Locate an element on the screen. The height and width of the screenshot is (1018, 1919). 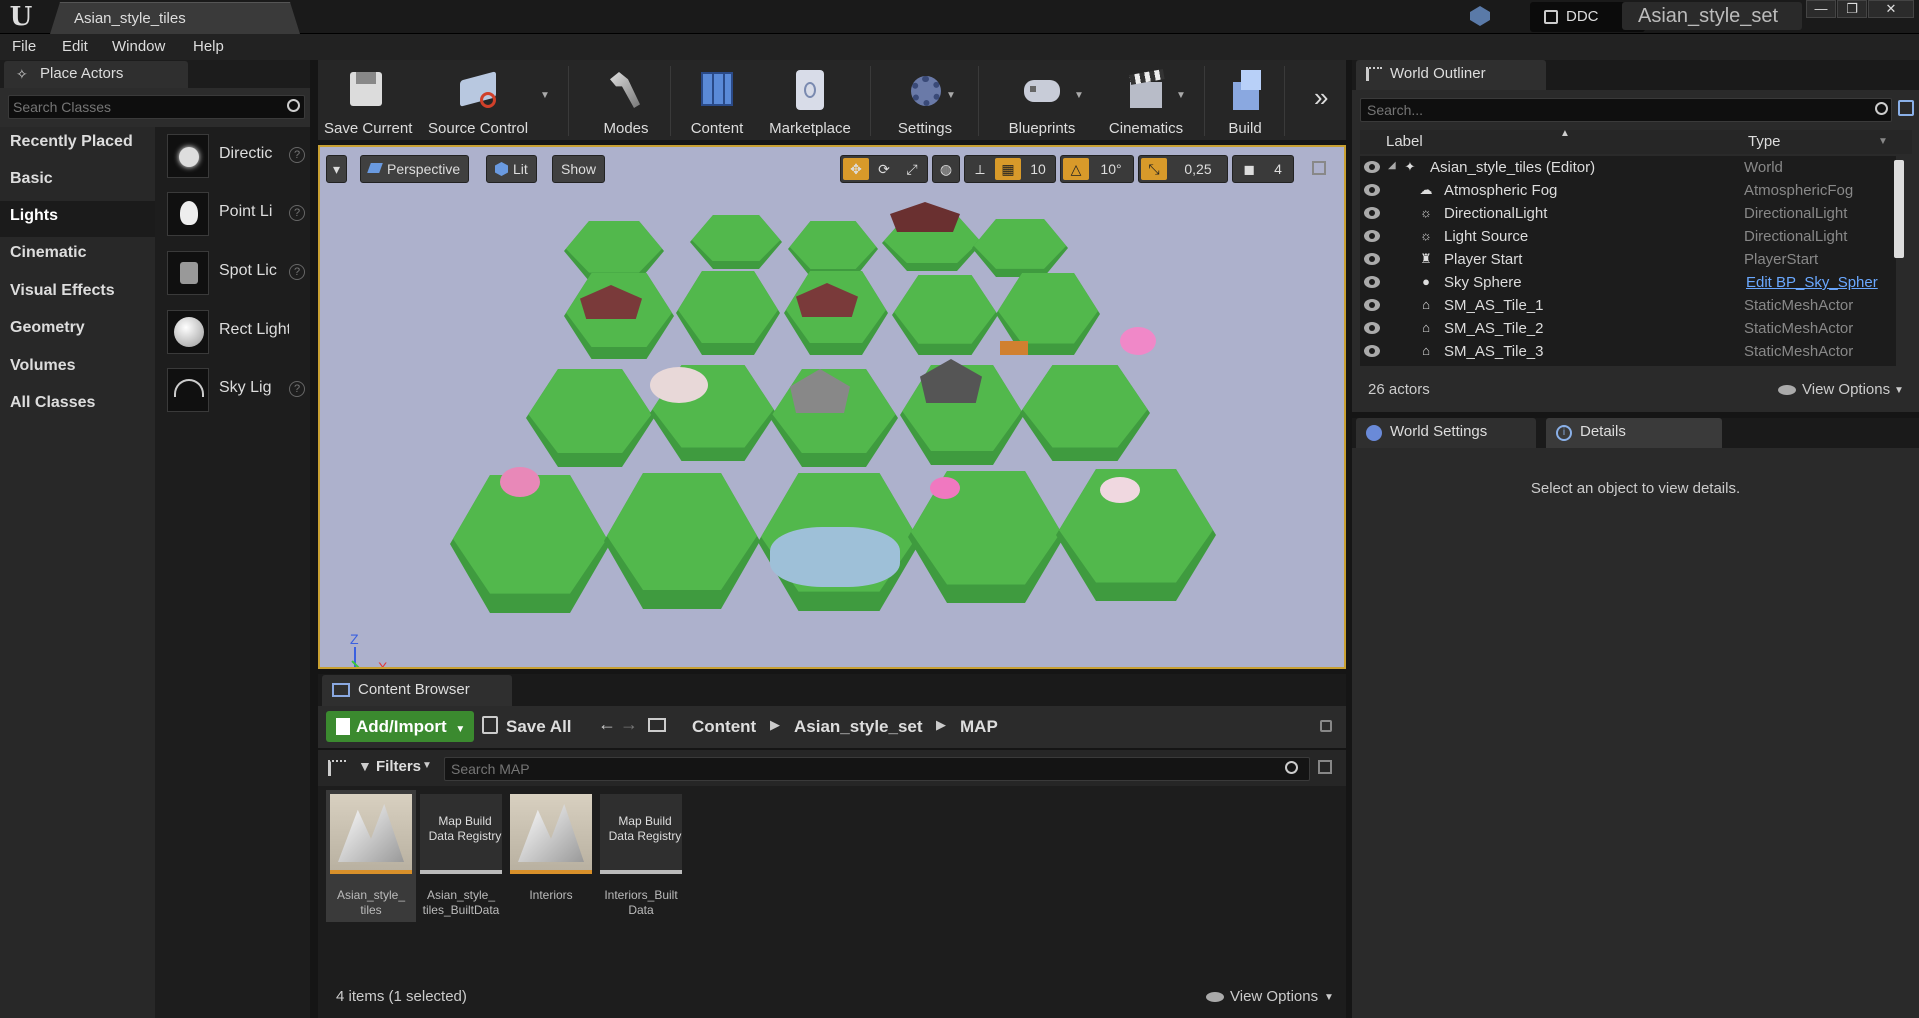
actor-spot-light: Spot Lic ? is located at coordinates (235, 273).